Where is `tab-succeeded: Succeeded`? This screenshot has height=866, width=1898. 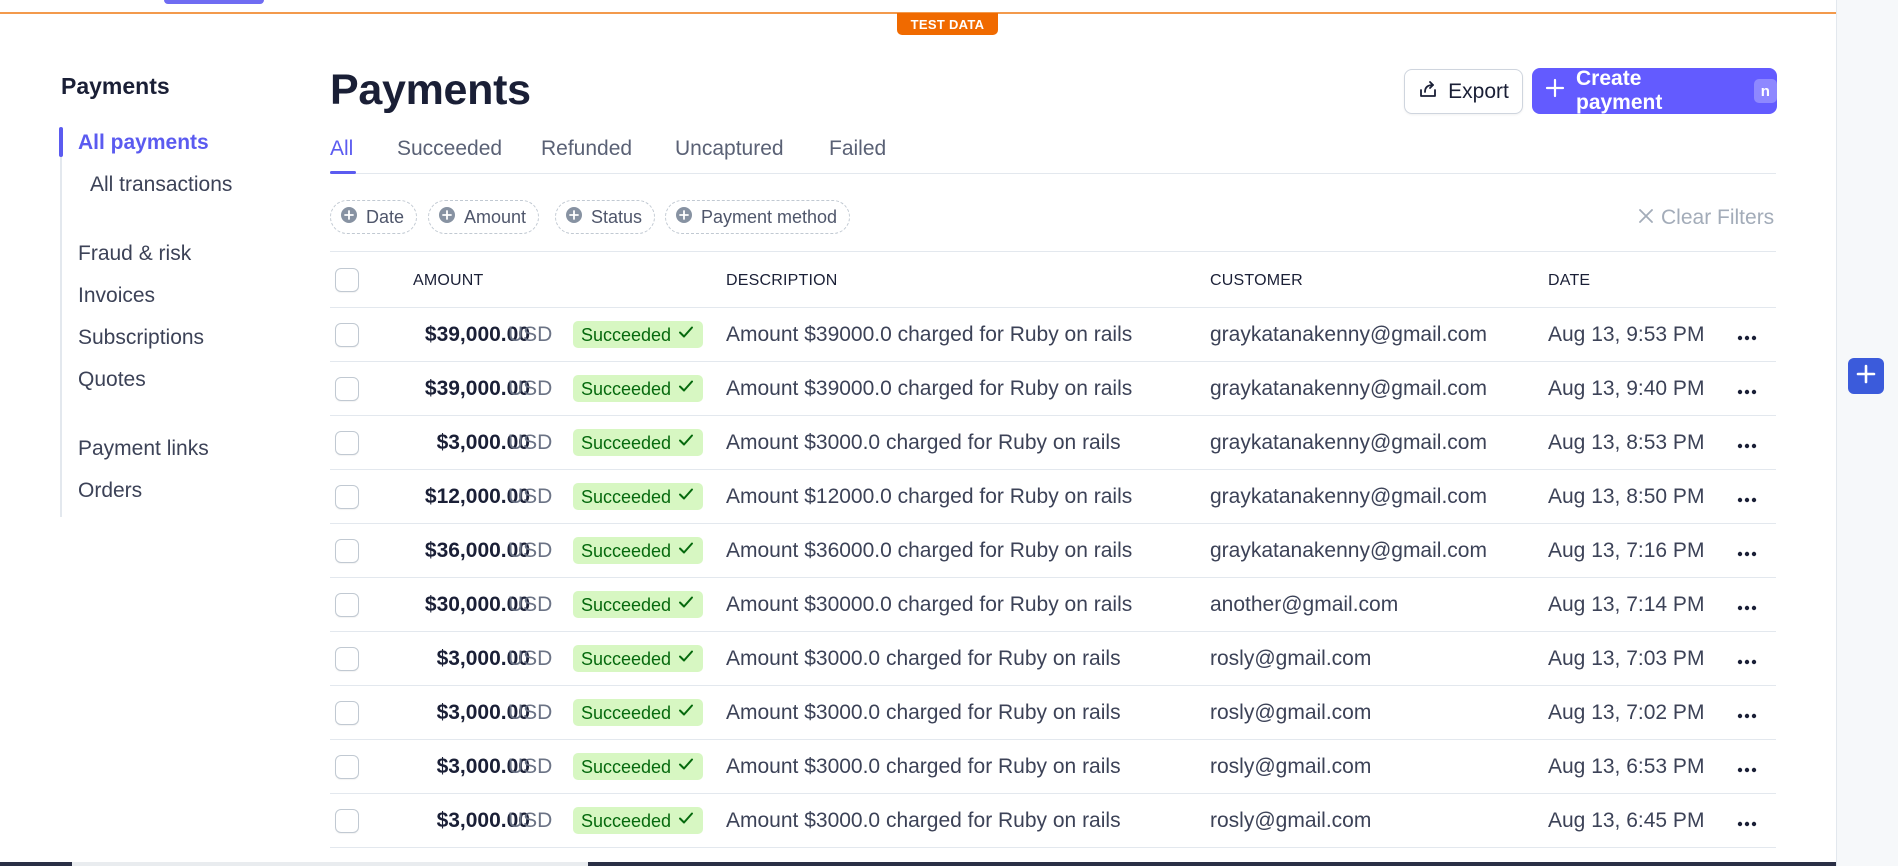
tab-succeeded: Succeeded is located at coordinates (449, 149).